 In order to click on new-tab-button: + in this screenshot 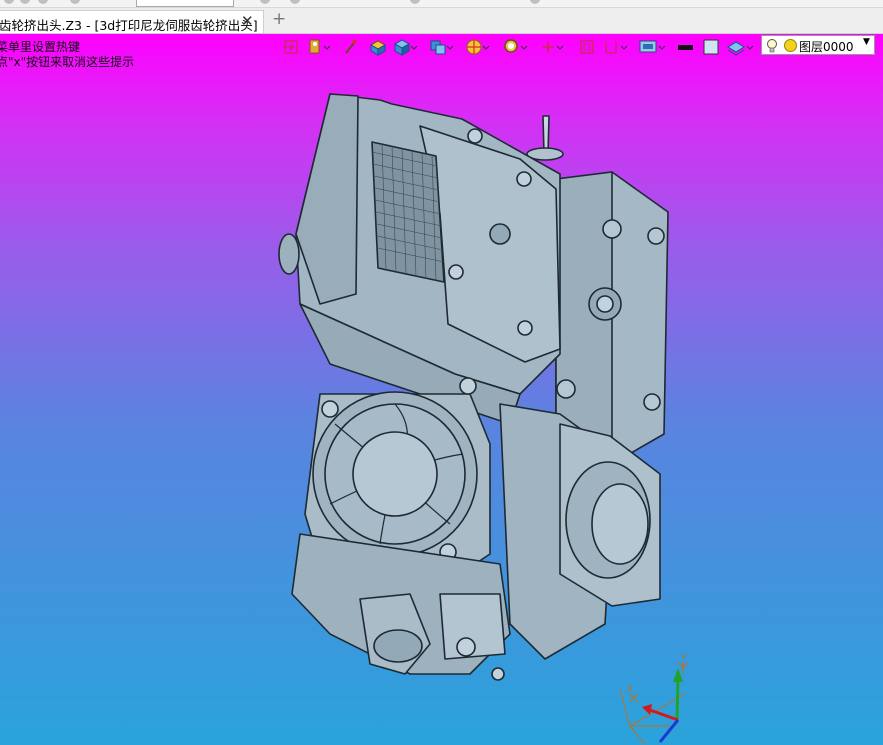, I will do `click(279, 19)`.